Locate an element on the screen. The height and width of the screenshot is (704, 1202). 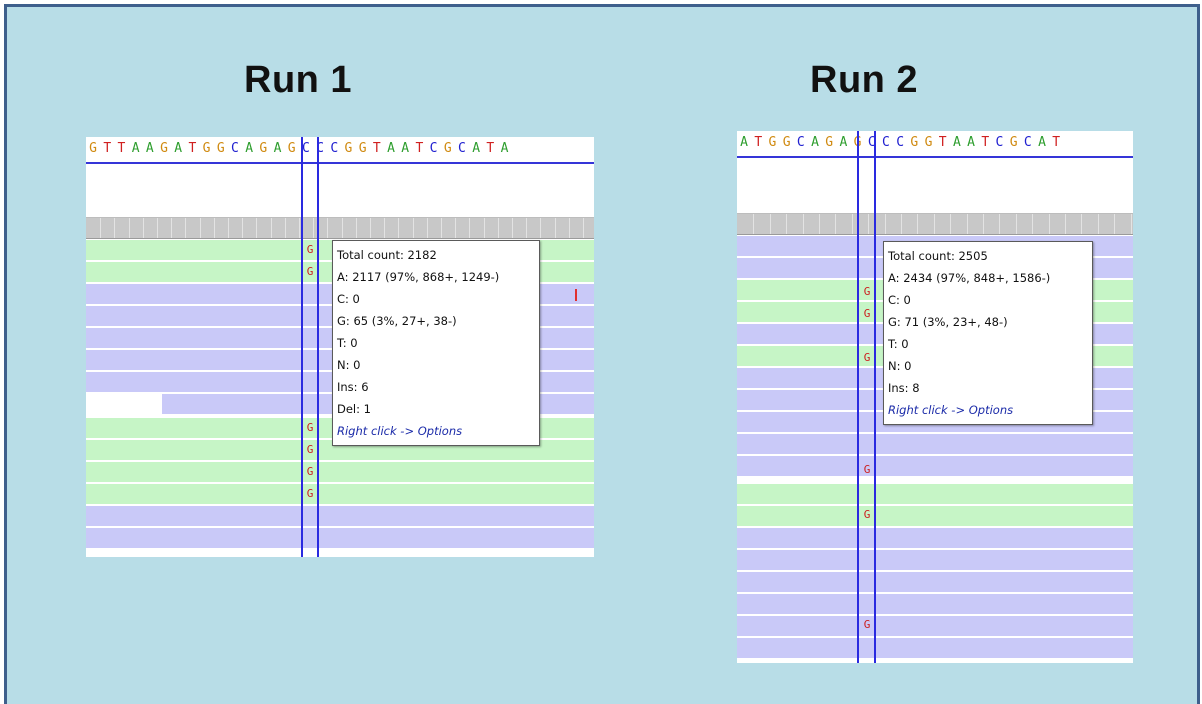
t-count: T: 0 is located at coordinates (347, 343).